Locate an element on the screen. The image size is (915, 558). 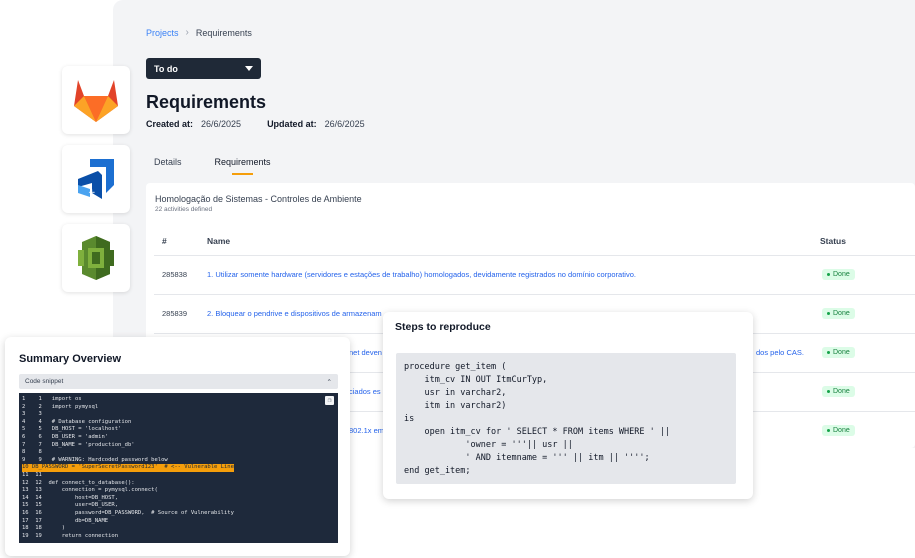
row-name-link: 802.1x em is located at coordinates (366, 430).